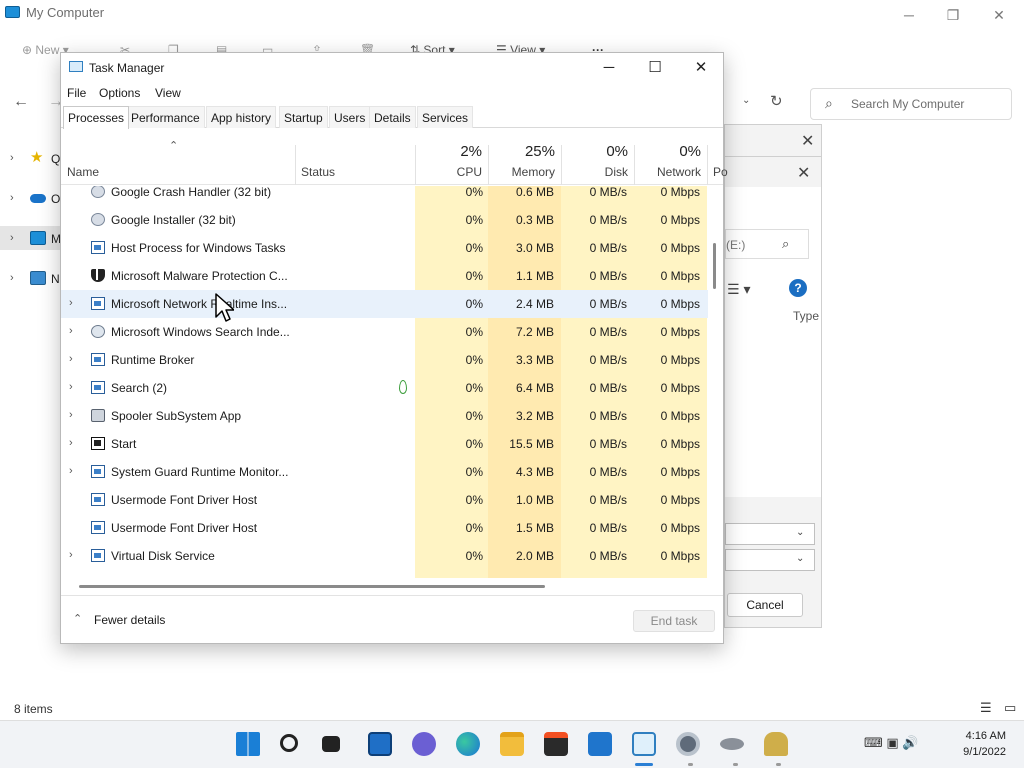  What do you see at coordinates (767, 244) in the screenshot?
I see `dialog-search-box: (E:) ⌕` at bounding box center [767, 244].